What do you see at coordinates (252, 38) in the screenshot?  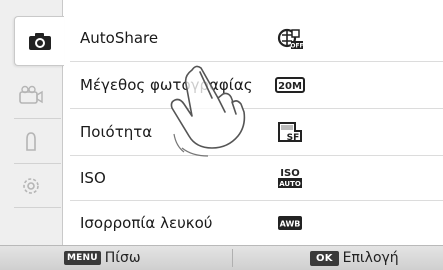 I see `menu-item-autoshare: AutoShare OFF` at bounding box center [252, 38].